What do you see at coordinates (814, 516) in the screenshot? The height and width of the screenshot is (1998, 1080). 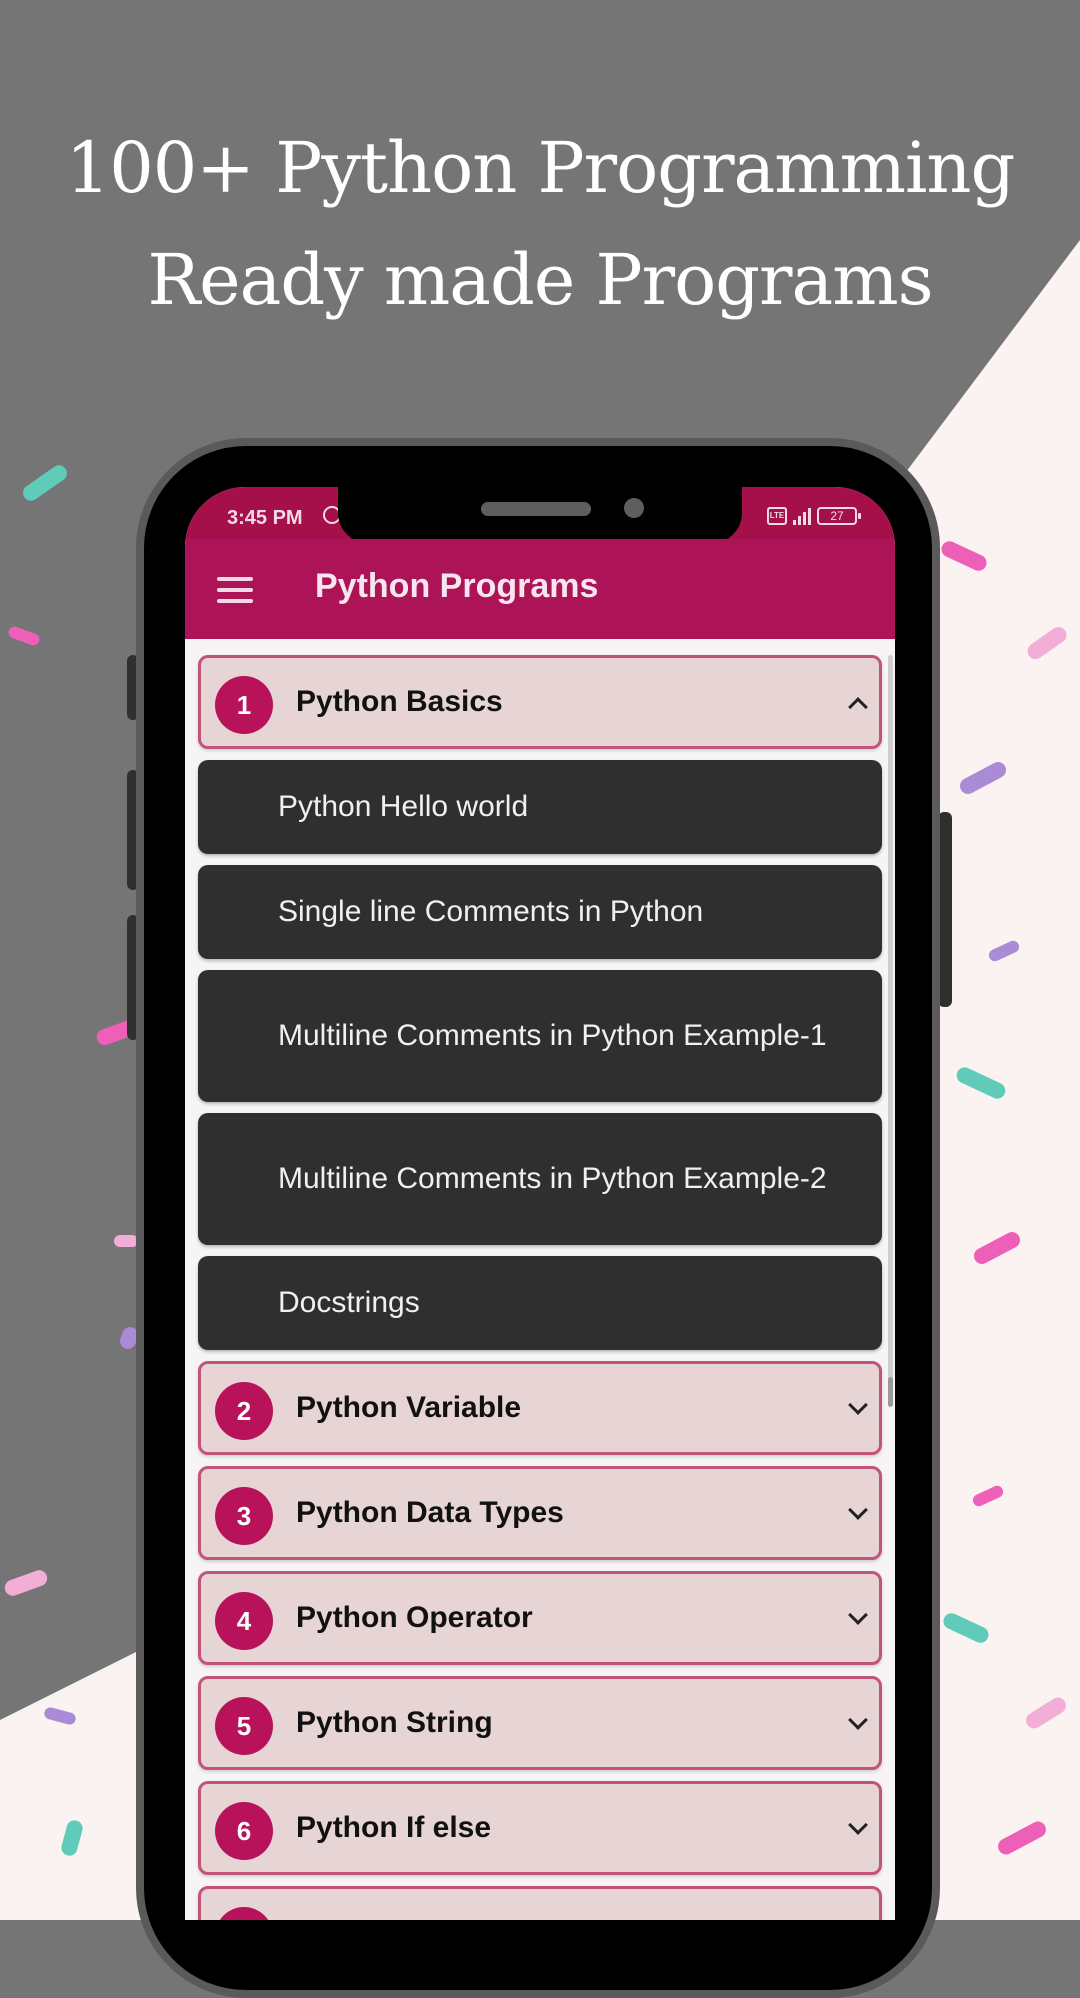 I see `status-icons: LTE 27` at bounding box center [814, 516].